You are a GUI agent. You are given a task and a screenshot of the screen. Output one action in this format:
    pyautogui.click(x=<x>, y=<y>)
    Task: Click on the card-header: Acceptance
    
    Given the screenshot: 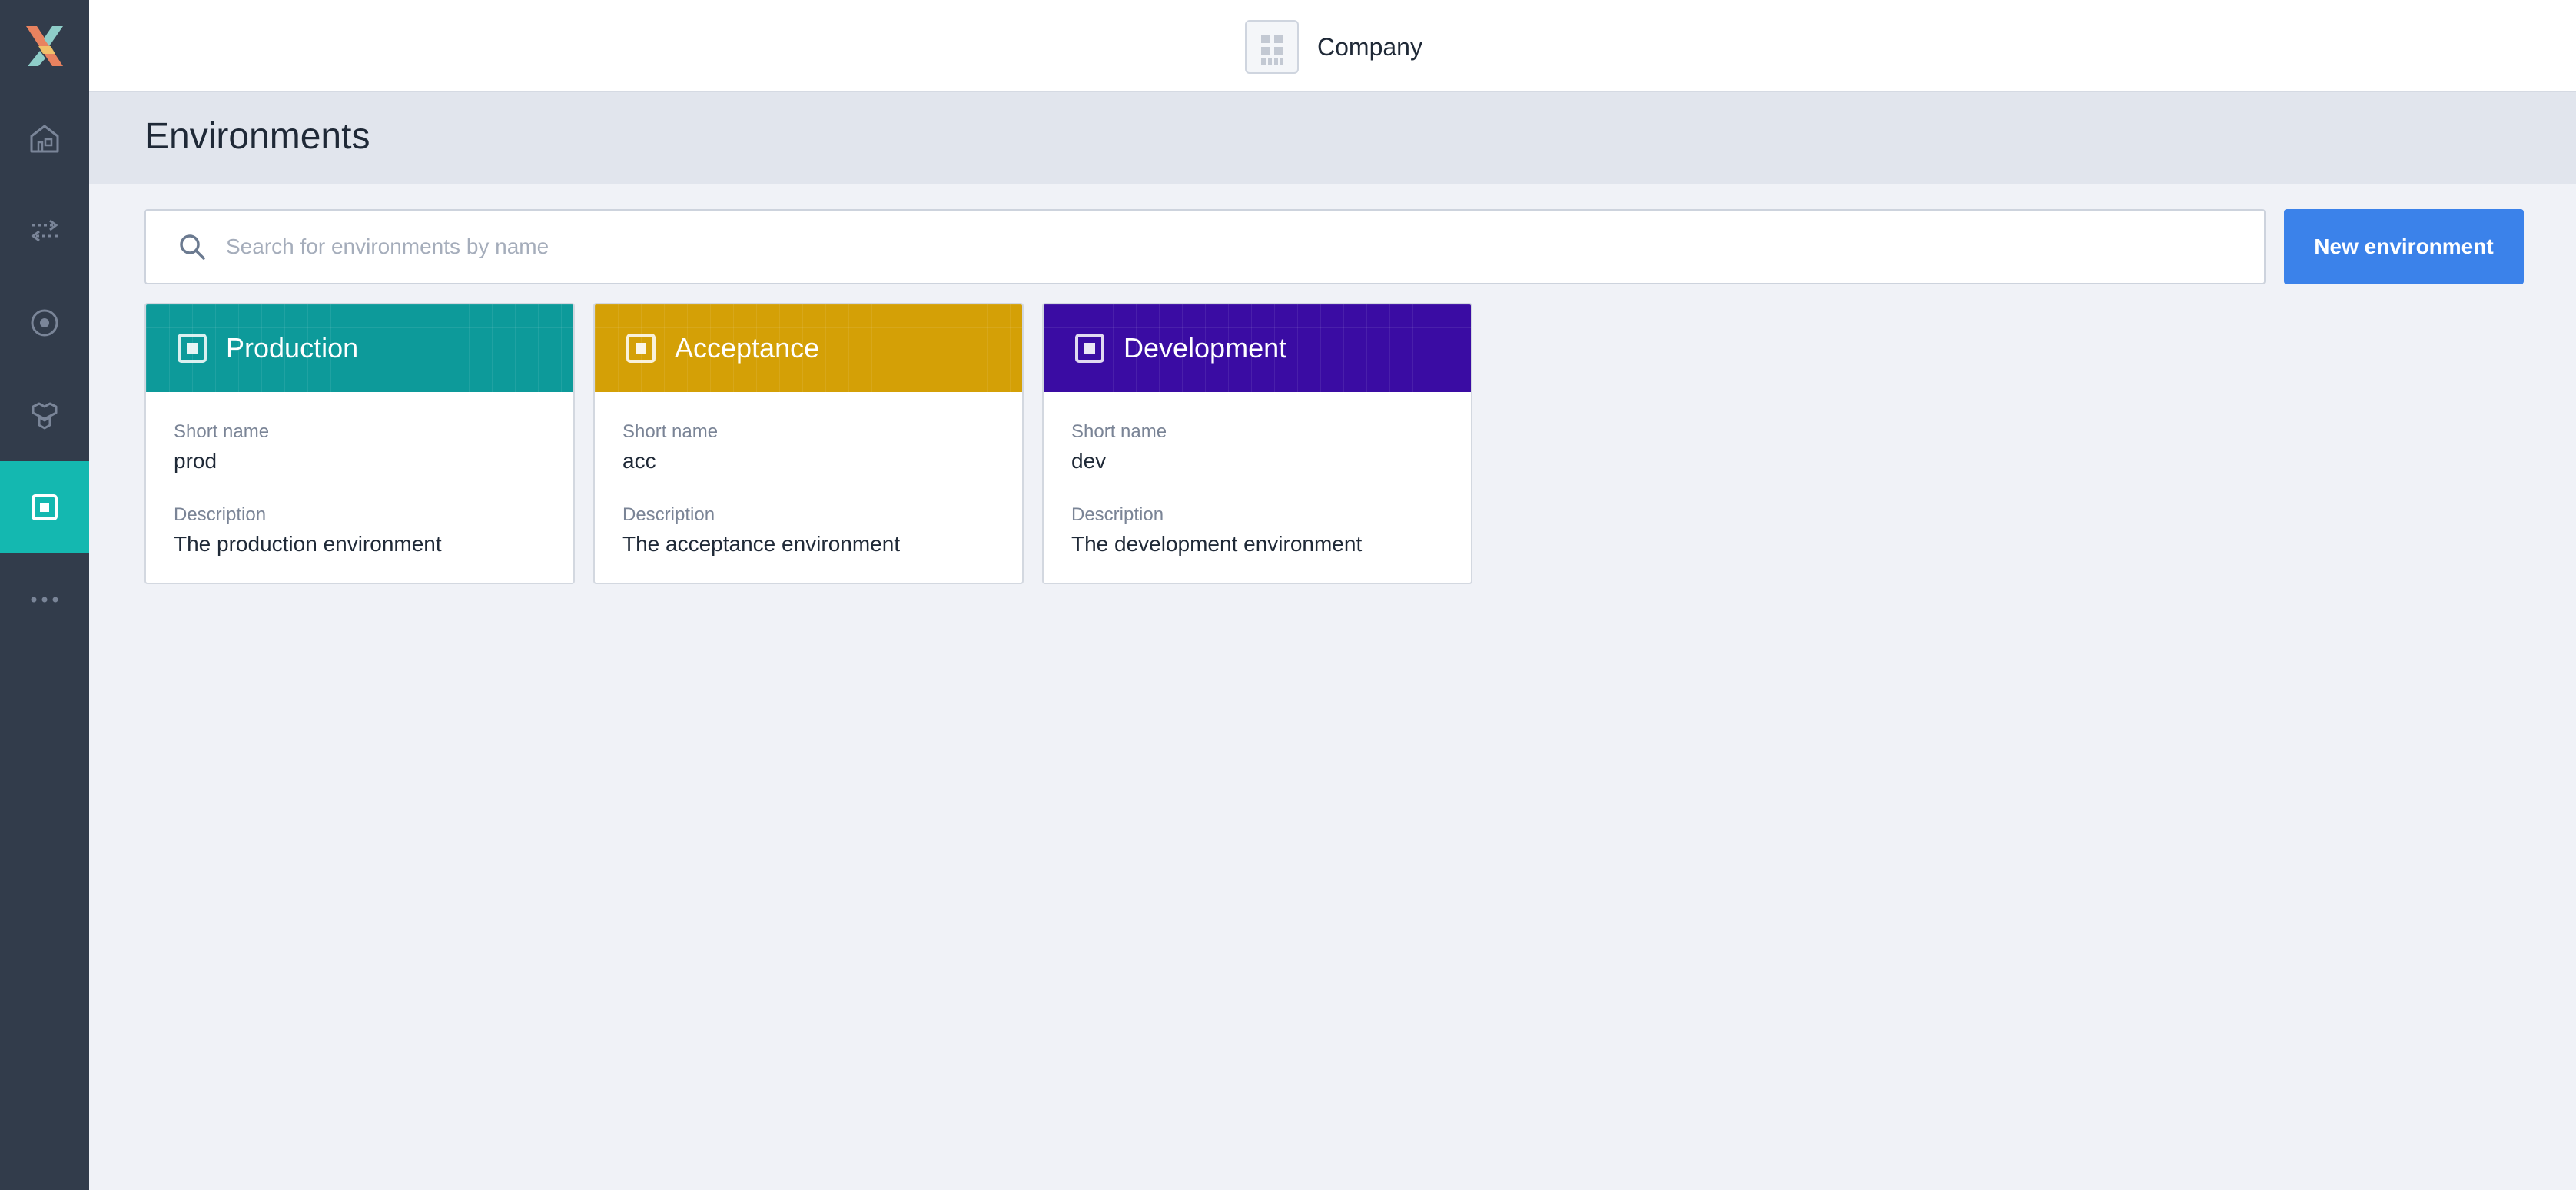 What is the action you would take?
    pyautogui.click(x=808, y=348)
    